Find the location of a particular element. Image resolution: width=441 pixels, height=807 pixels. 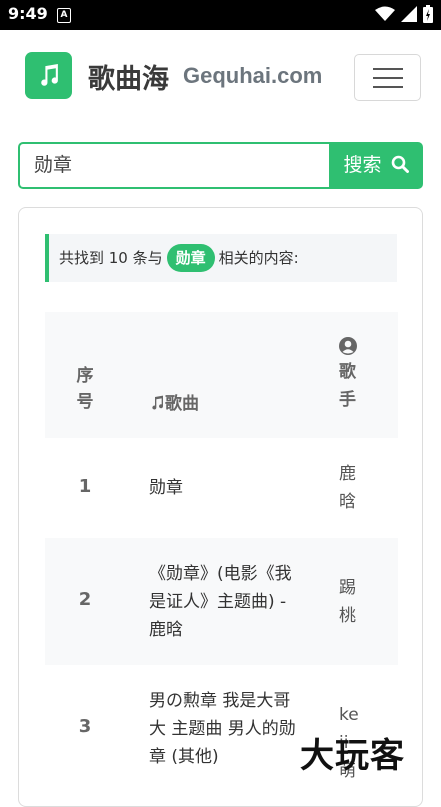

header-index: 序号 is located at coordinates (85, 389).